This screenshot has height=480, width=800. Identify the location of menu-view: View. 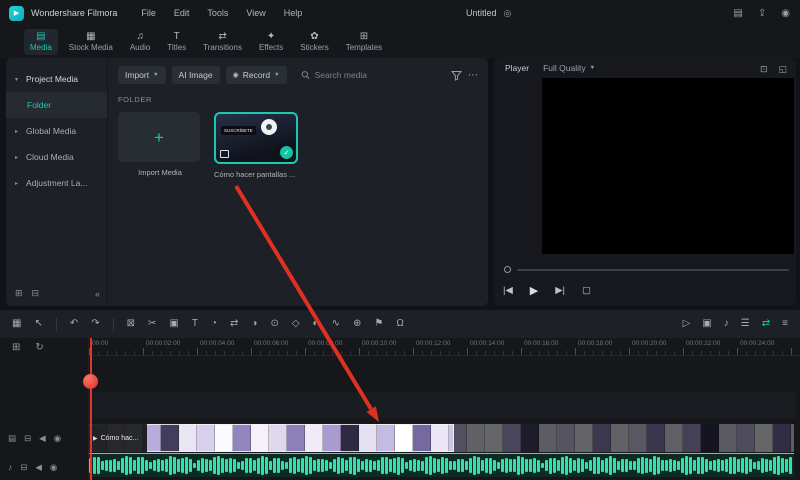
(255, 13).